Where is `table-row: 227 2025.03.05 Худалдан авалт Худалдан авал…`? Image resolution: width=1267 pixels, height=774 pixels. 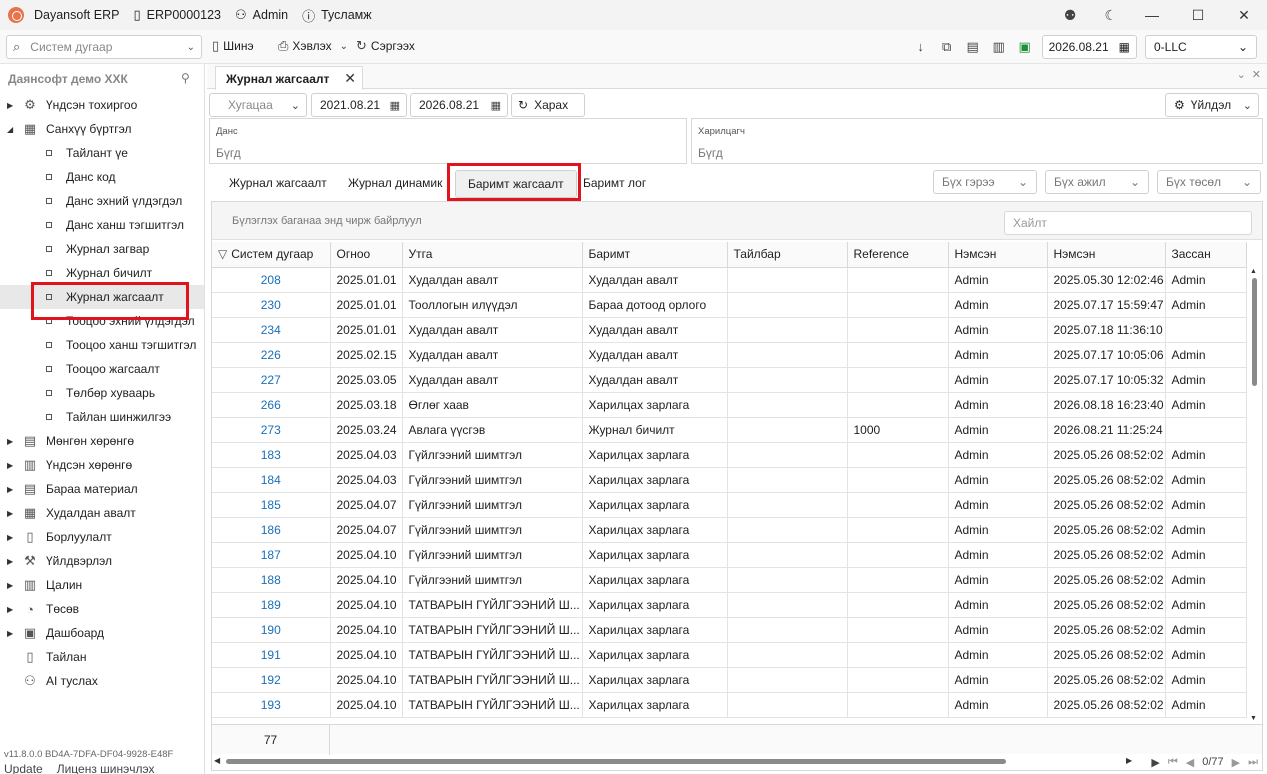
table-row: 227 2025.03.05 Худалдан авалт Худалдан авал… is located at coordinates (729, 380).